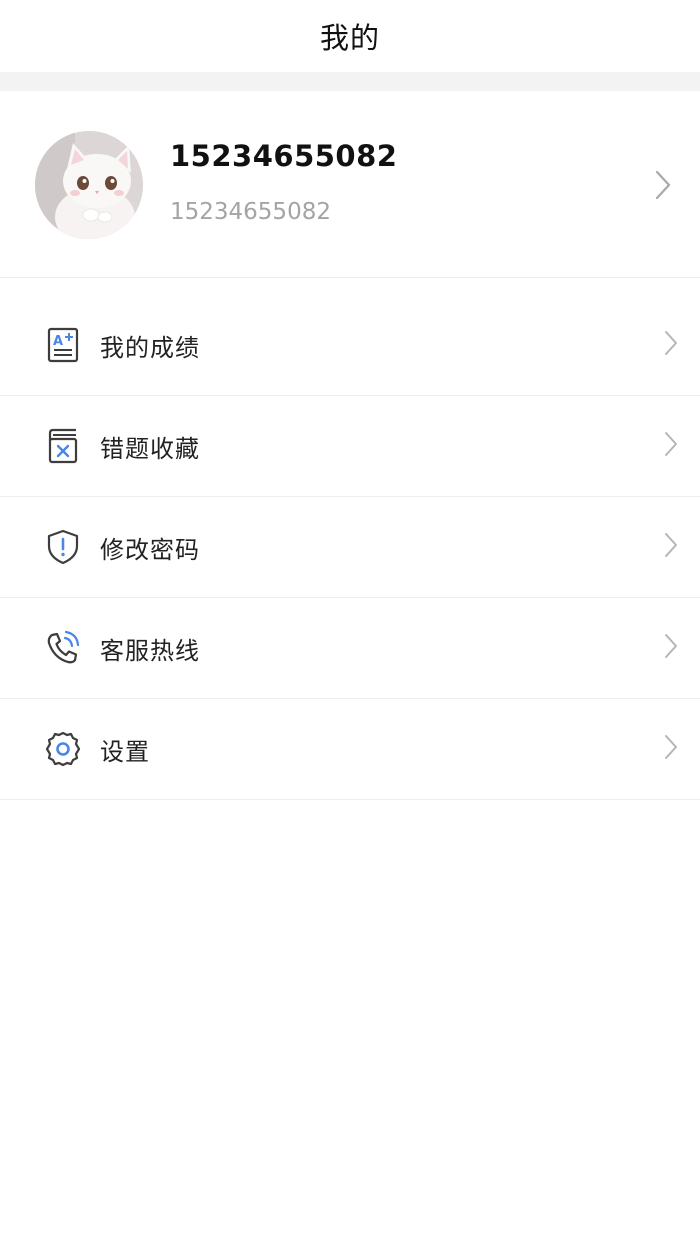 This screenshot has height=1244, width=700. Describe the element at coordinates (350, 648) in the screenshot. I see `menu-item-customer-service: 客服热线` at that location.